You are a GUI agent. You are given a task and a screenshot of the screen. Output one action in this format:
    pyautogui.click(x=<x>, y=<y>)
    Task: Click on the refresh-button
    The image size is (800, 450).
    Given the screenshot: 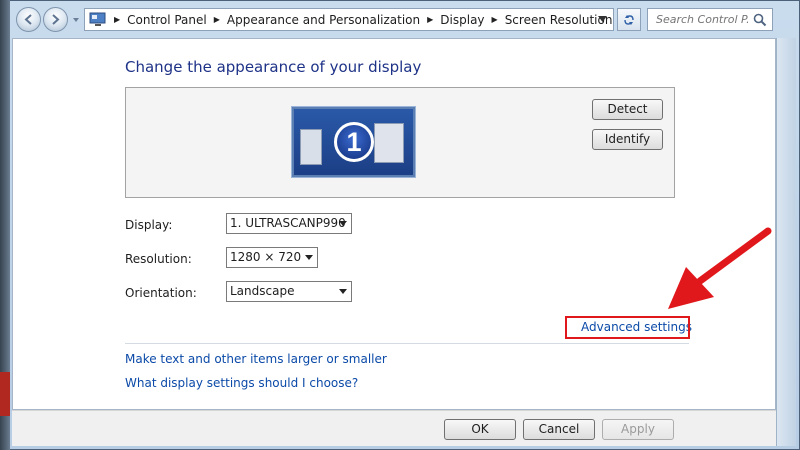 What is the action you would take?
    pyautogui.click(x=629, y=19)
    